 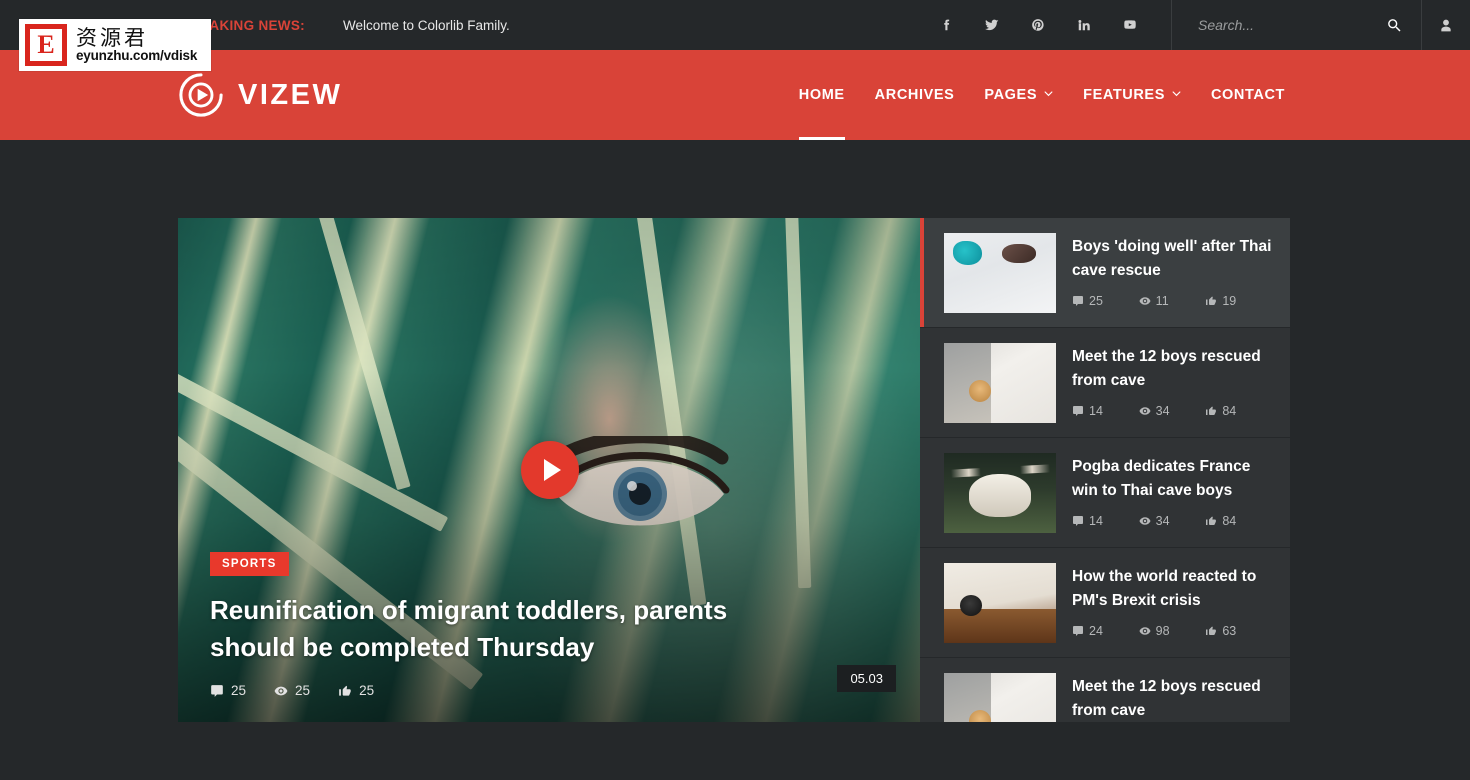 I want to click on playlist-item: Meet the 12 boys rescued from cave, so click(x=1105, y=690).